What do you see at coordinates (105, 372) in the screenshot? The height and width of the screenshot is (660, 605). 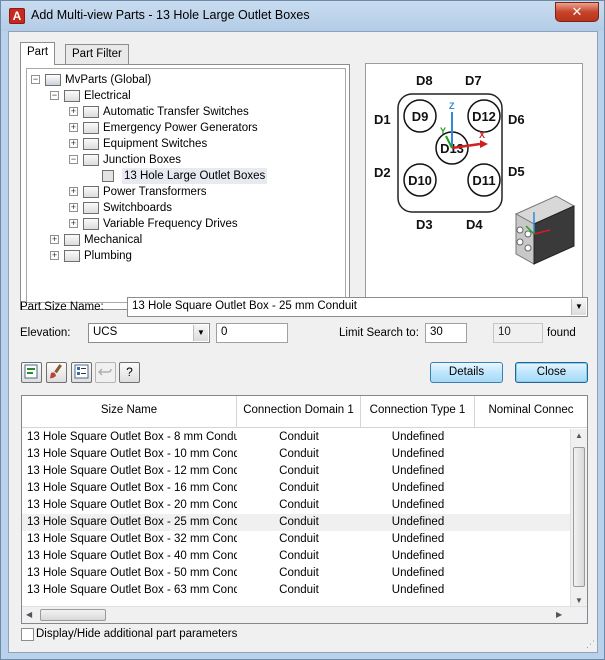 I see `undo-icon` at bounding box center [105, 372].